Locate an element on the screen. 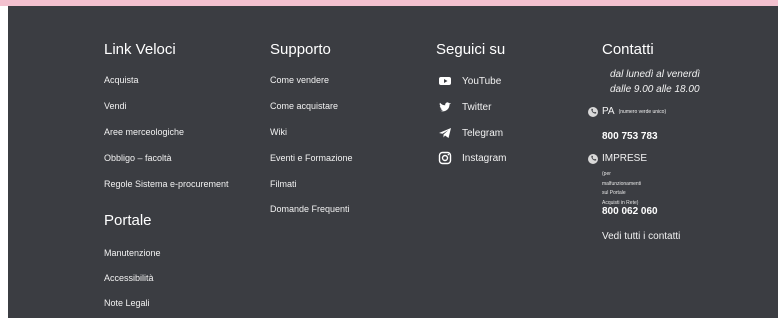 The height and width of the screenshot is (318, 778). link-come-acquistare: Come acquistare is located at coordinates (304, 106).